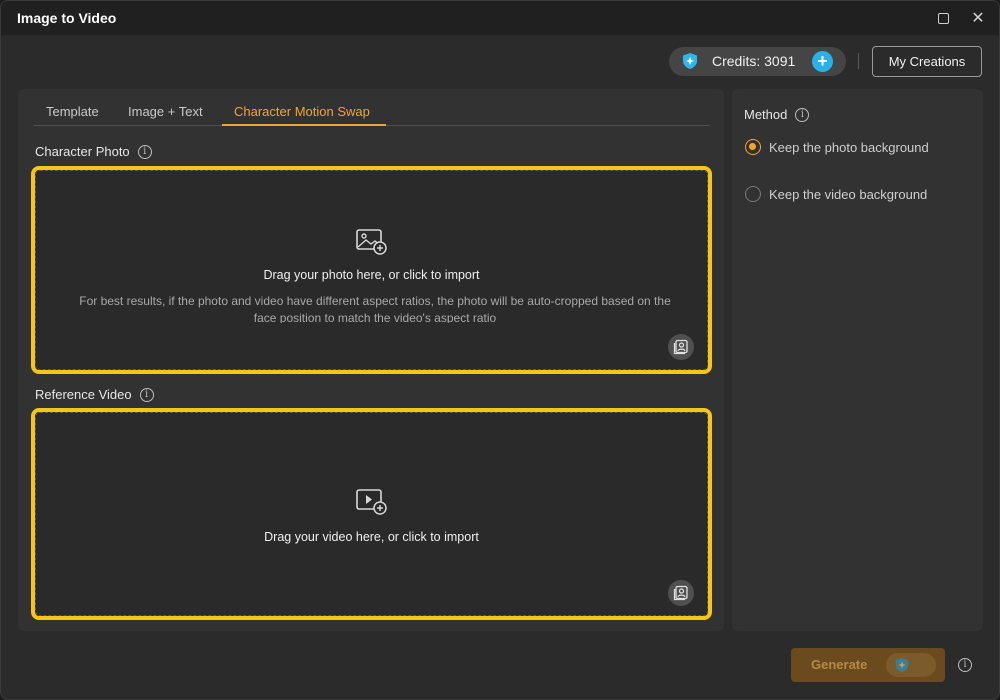 The height and width of the screenshot is (700, 1000). I want to click on credit-cost-badge, so click(911, 665).